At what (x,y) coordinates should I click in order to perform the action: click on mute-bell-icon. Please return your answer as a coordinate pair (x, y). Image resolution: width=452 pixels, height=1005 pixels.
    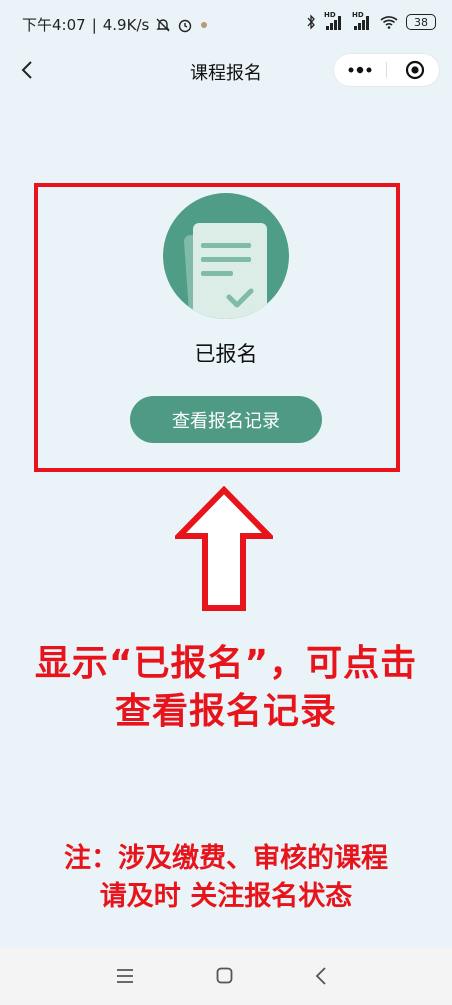
    Looking at the image, I should click on (163, 24).